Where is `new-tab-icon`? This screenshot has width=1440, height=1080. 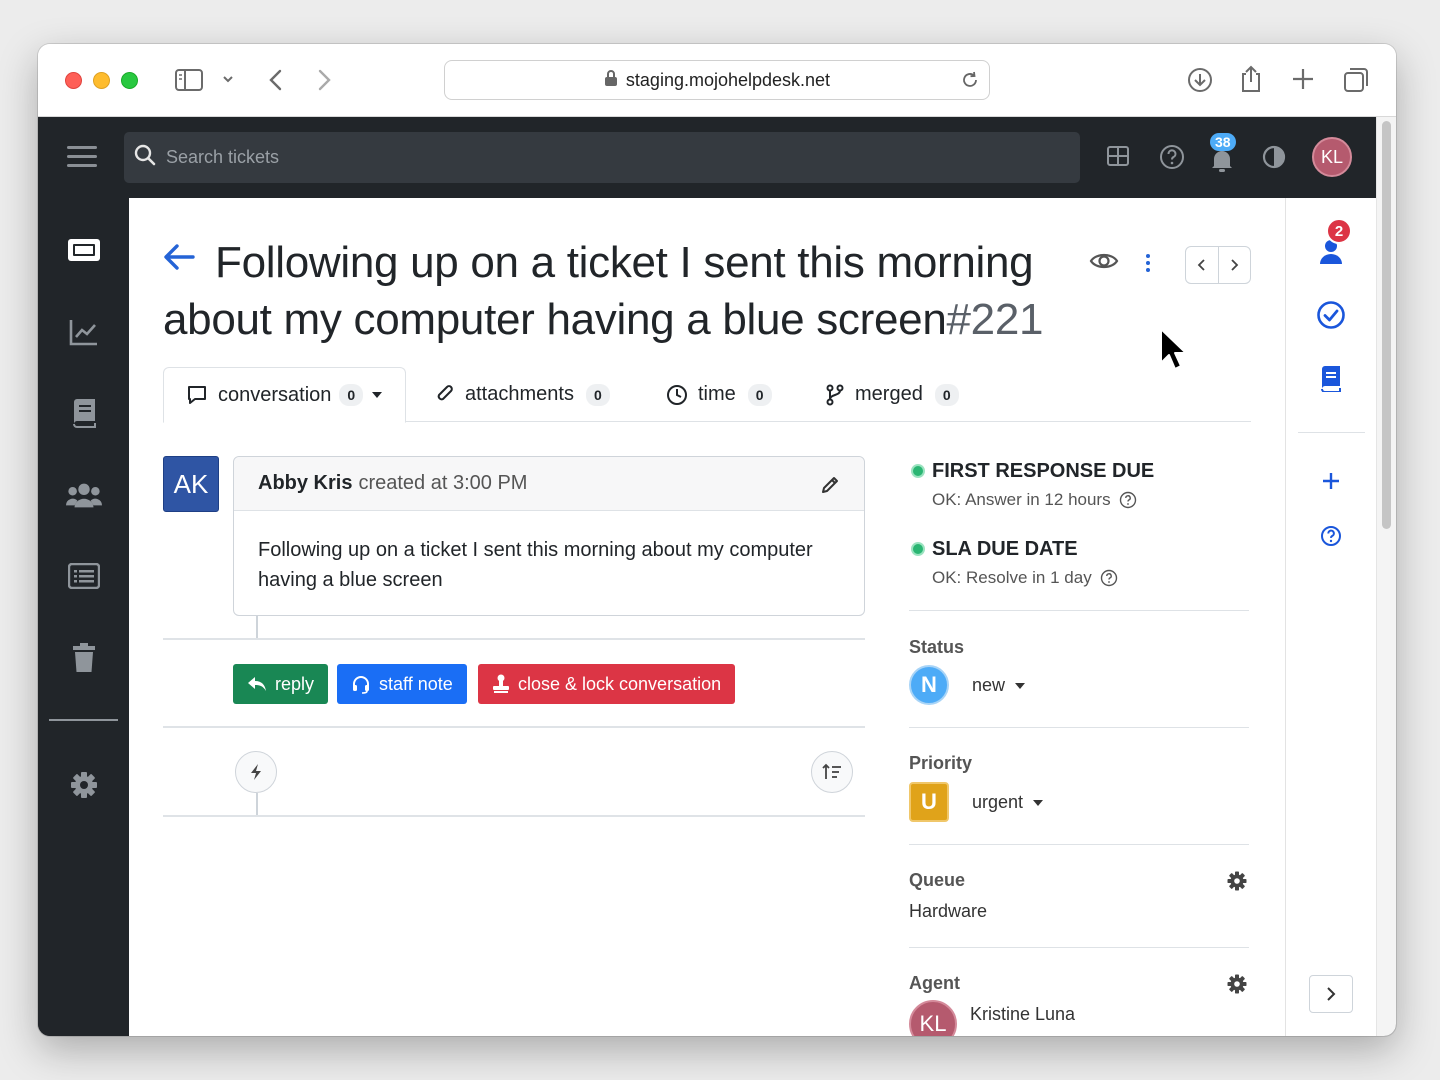
new-tab-icon is located at coordinates (1303, 79).